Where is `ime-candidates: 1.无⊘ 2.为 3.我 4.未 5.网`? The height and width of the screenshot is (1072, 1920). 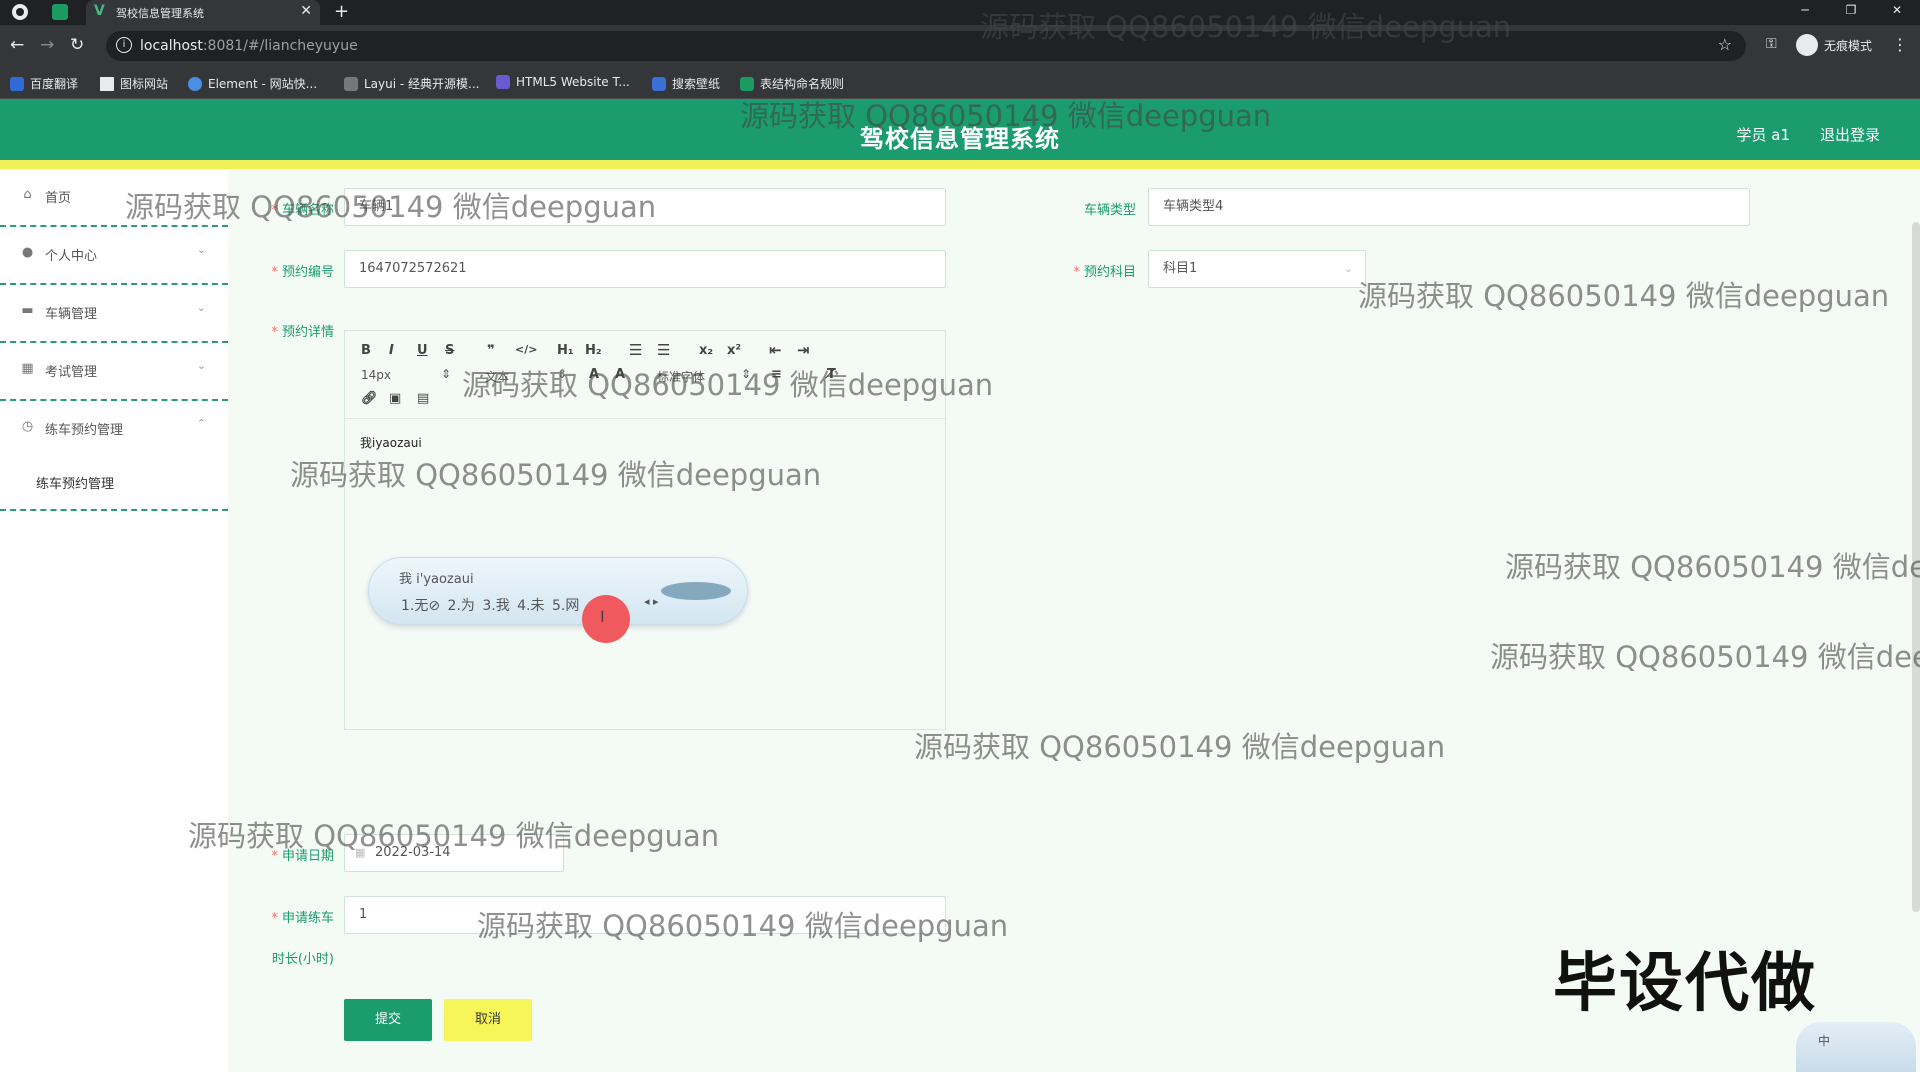 ime-candidates: 1.无⊘ 2.为 3.我 4.未 5.网 is located at coordinates (490, 605).